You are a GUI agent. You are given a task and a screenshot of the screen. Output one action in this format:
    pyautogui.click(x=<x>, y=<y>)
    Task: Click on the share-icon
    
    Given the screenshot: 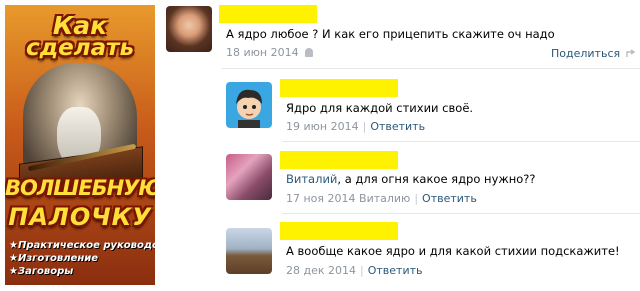 What is the action you would take?
    pyautogui.click(x=631, y=53)
    